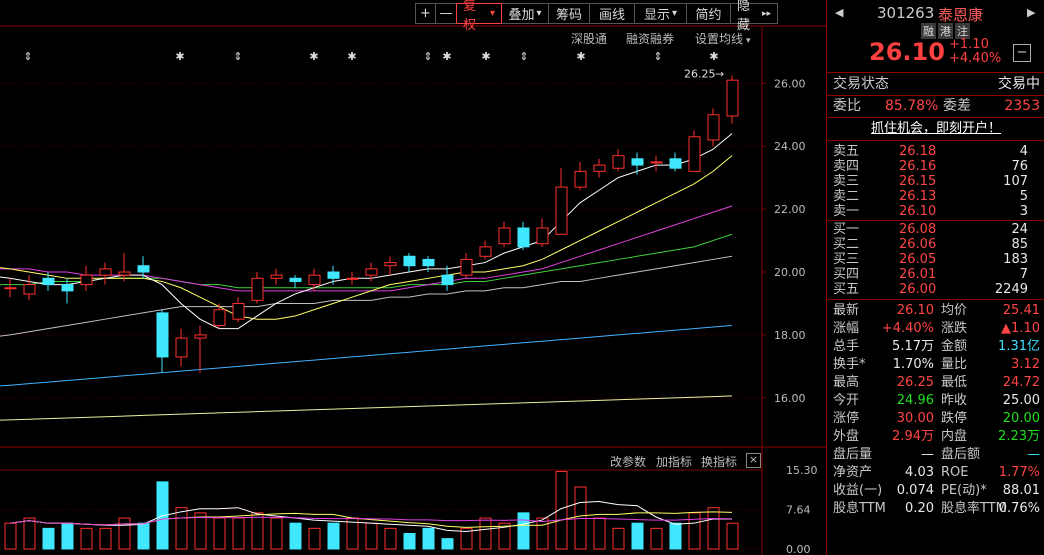 The width and height of the screenshot is (1044, 555). I want to click on shengutong-link: 深股通, so click(589, 38).